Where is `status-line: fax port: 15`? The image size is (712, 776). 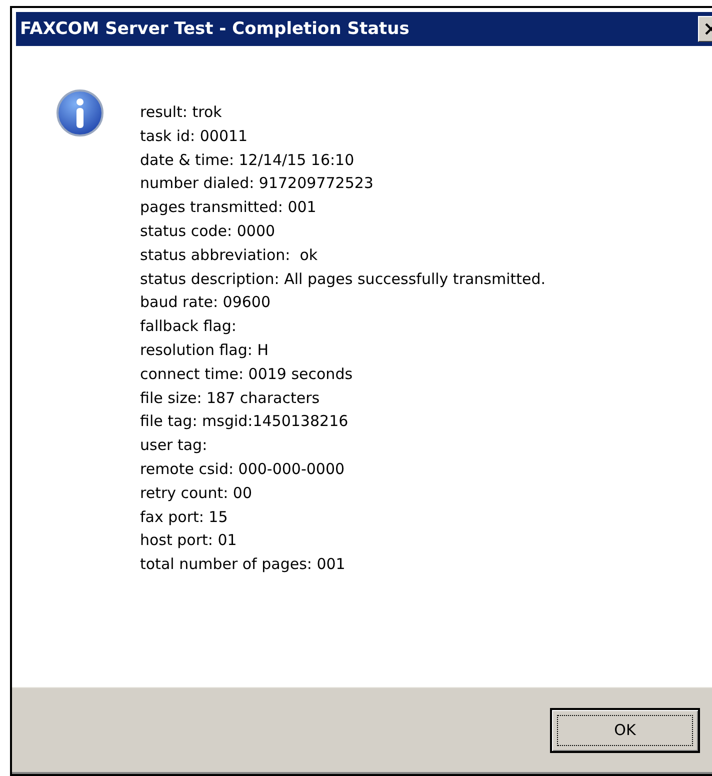 status-line: fax port: 15 is located at coordinates (184, 517).